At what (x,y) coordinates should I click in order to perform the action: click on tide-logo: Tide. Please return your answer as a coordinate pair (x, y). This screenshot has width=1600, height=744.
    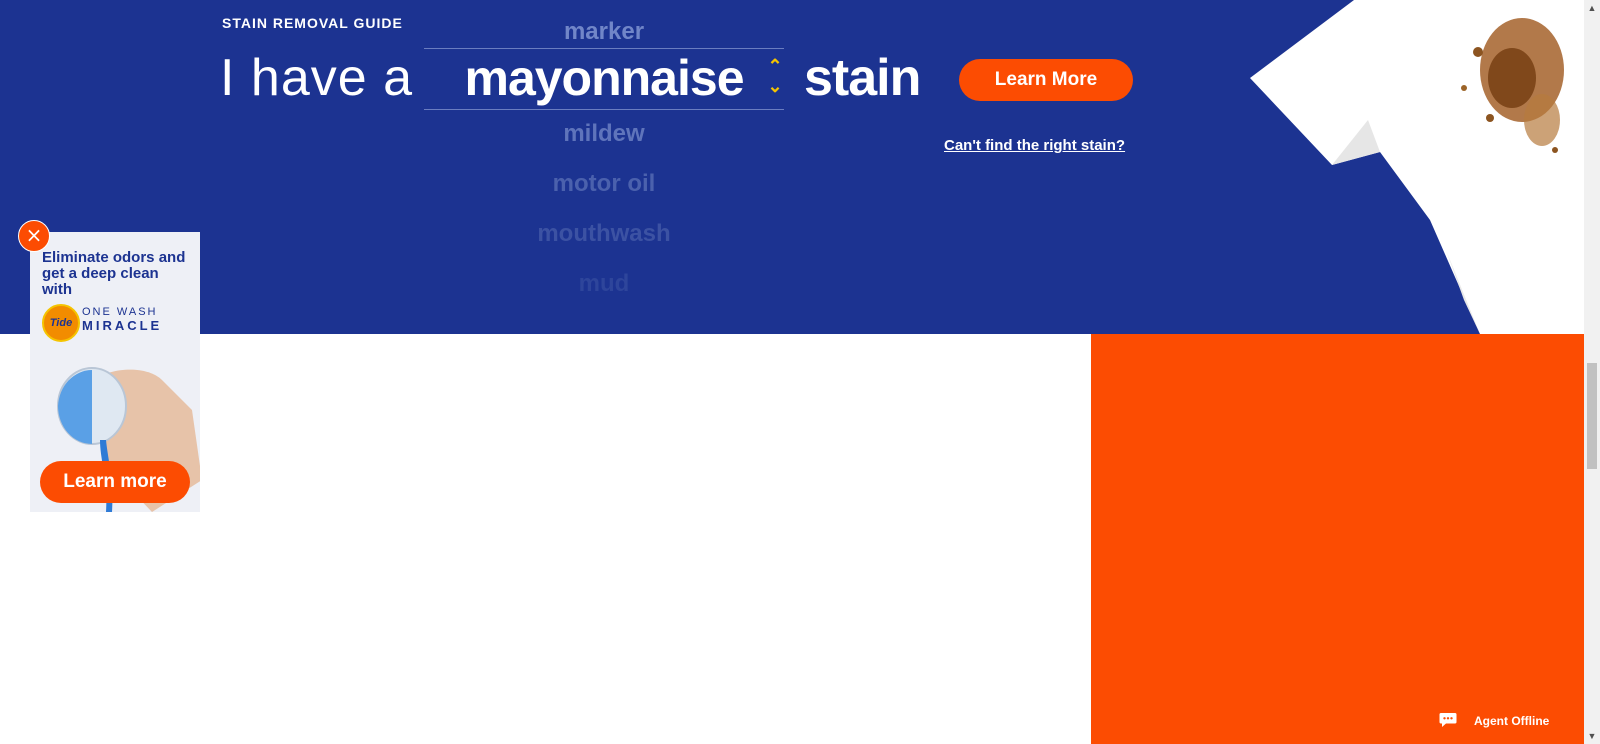
    Looking at the image, I should click on (61, 323).